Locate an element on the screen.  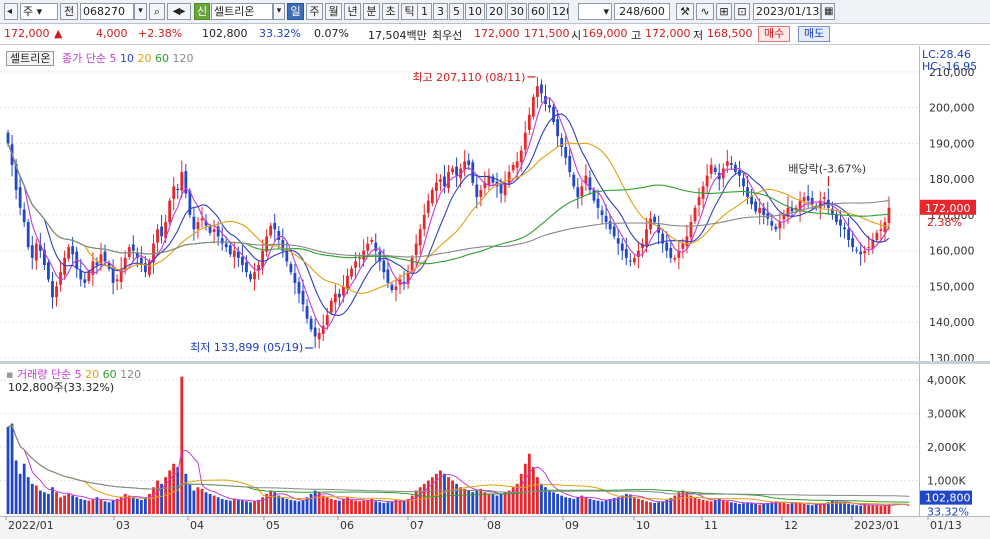
number-button-3: 3 is located at coordinates (440, 11).